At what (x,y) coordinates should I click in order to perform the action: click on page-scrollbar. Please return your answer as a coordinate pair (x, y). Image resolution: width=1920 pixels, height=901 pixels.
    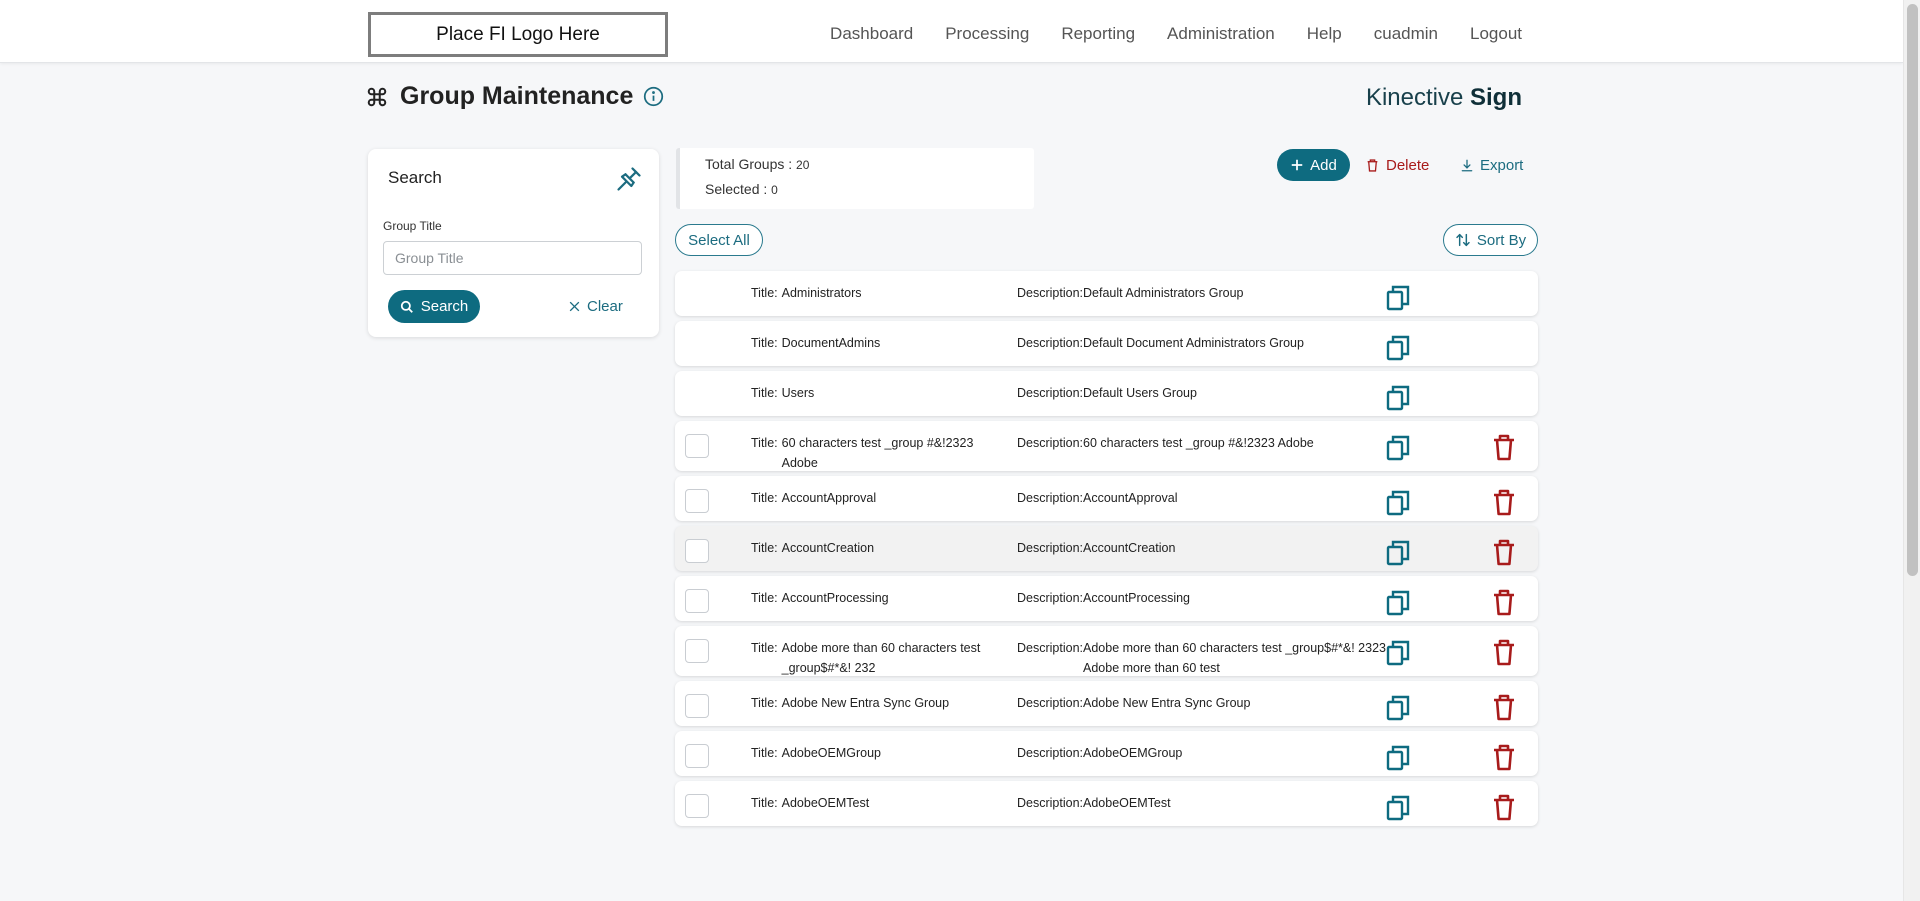
    Looking at the image, I should click on (1911, 450).